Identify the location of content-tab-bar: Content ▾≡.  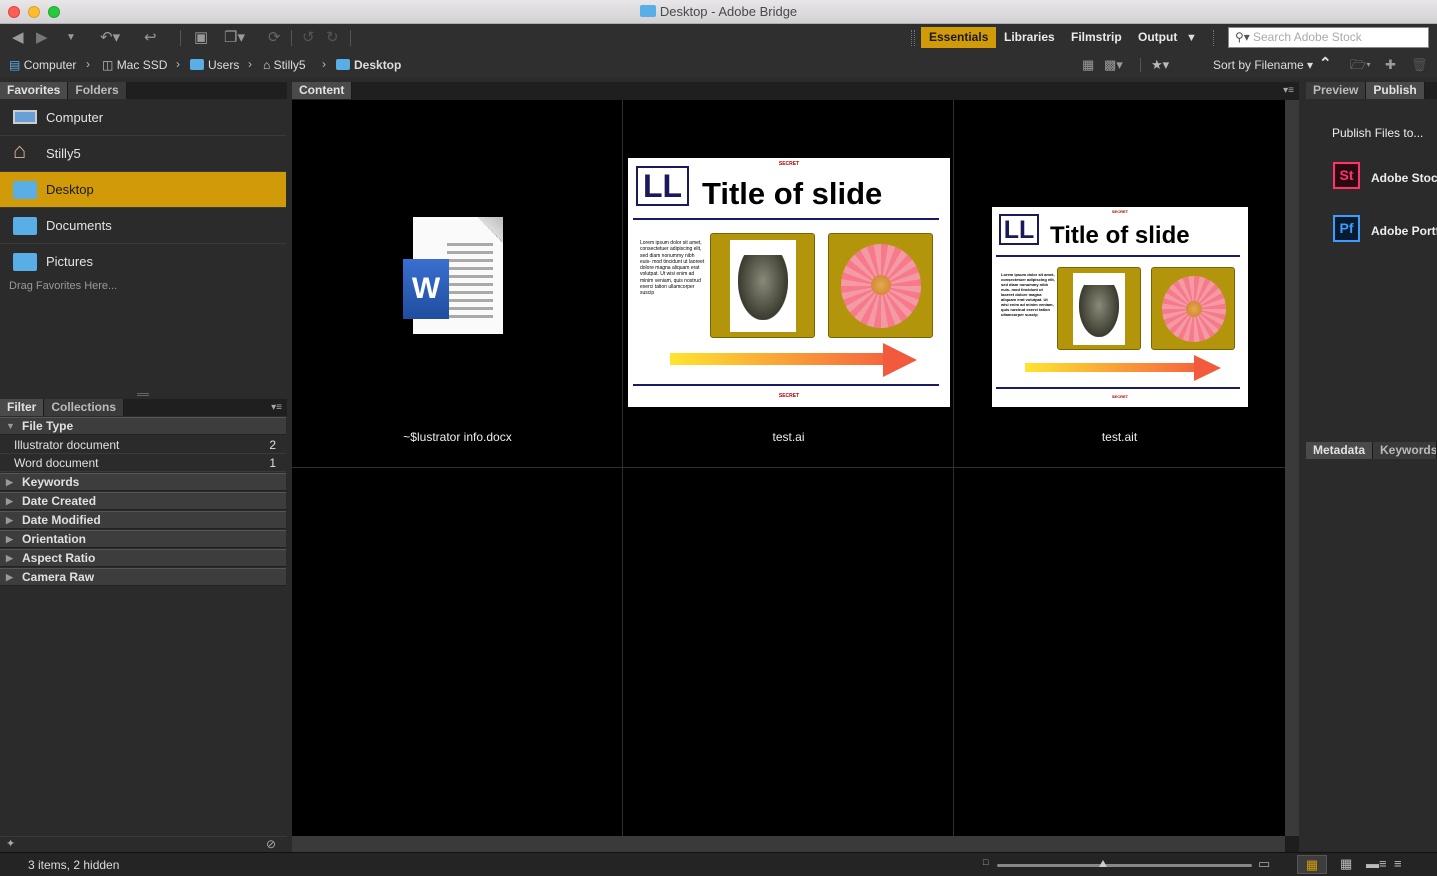
(795, 90).